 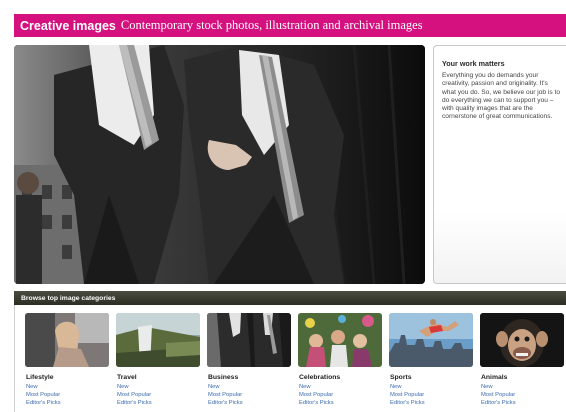 What do you see at coordinates (290, 298) in the screenshot?
I see `categories-header: Browse top image categories` at bounding box center [290, 298].